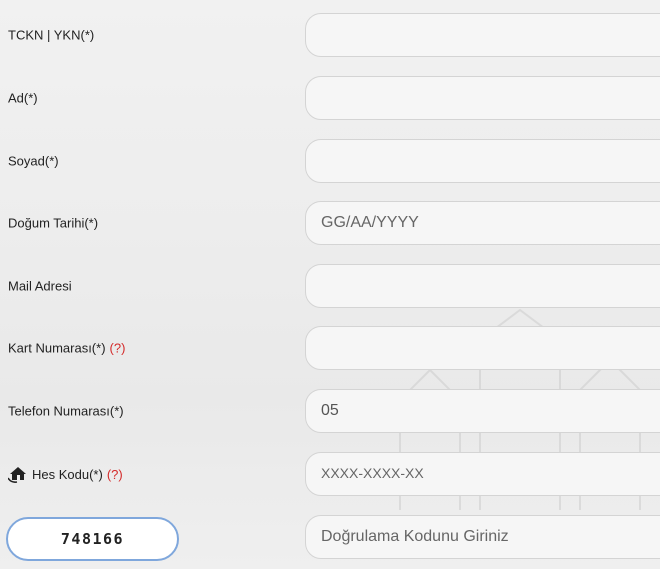 The width and height of the screenshot is (660, 569). Describe the element at coordinates (482, 411) in the screenshot. I see `telefon-input` at that location.